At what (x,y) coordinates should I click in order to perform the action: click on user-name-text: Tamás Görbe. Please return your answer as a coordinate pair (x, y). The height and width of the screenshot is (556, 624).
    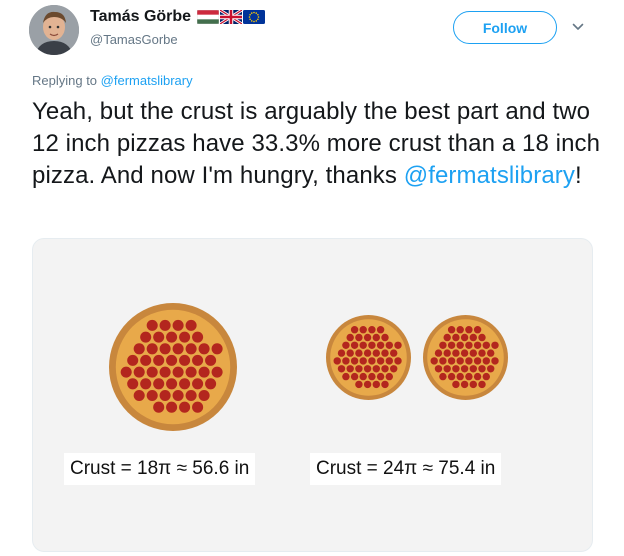
    Looking at the image, I should click on (141, 16).